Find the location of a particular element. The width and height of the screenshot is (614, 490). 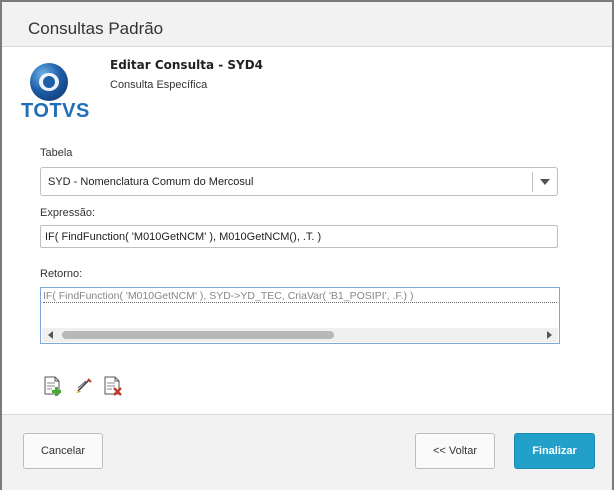

totvs-logo: TOTVS is located at coordinates (55, 91).